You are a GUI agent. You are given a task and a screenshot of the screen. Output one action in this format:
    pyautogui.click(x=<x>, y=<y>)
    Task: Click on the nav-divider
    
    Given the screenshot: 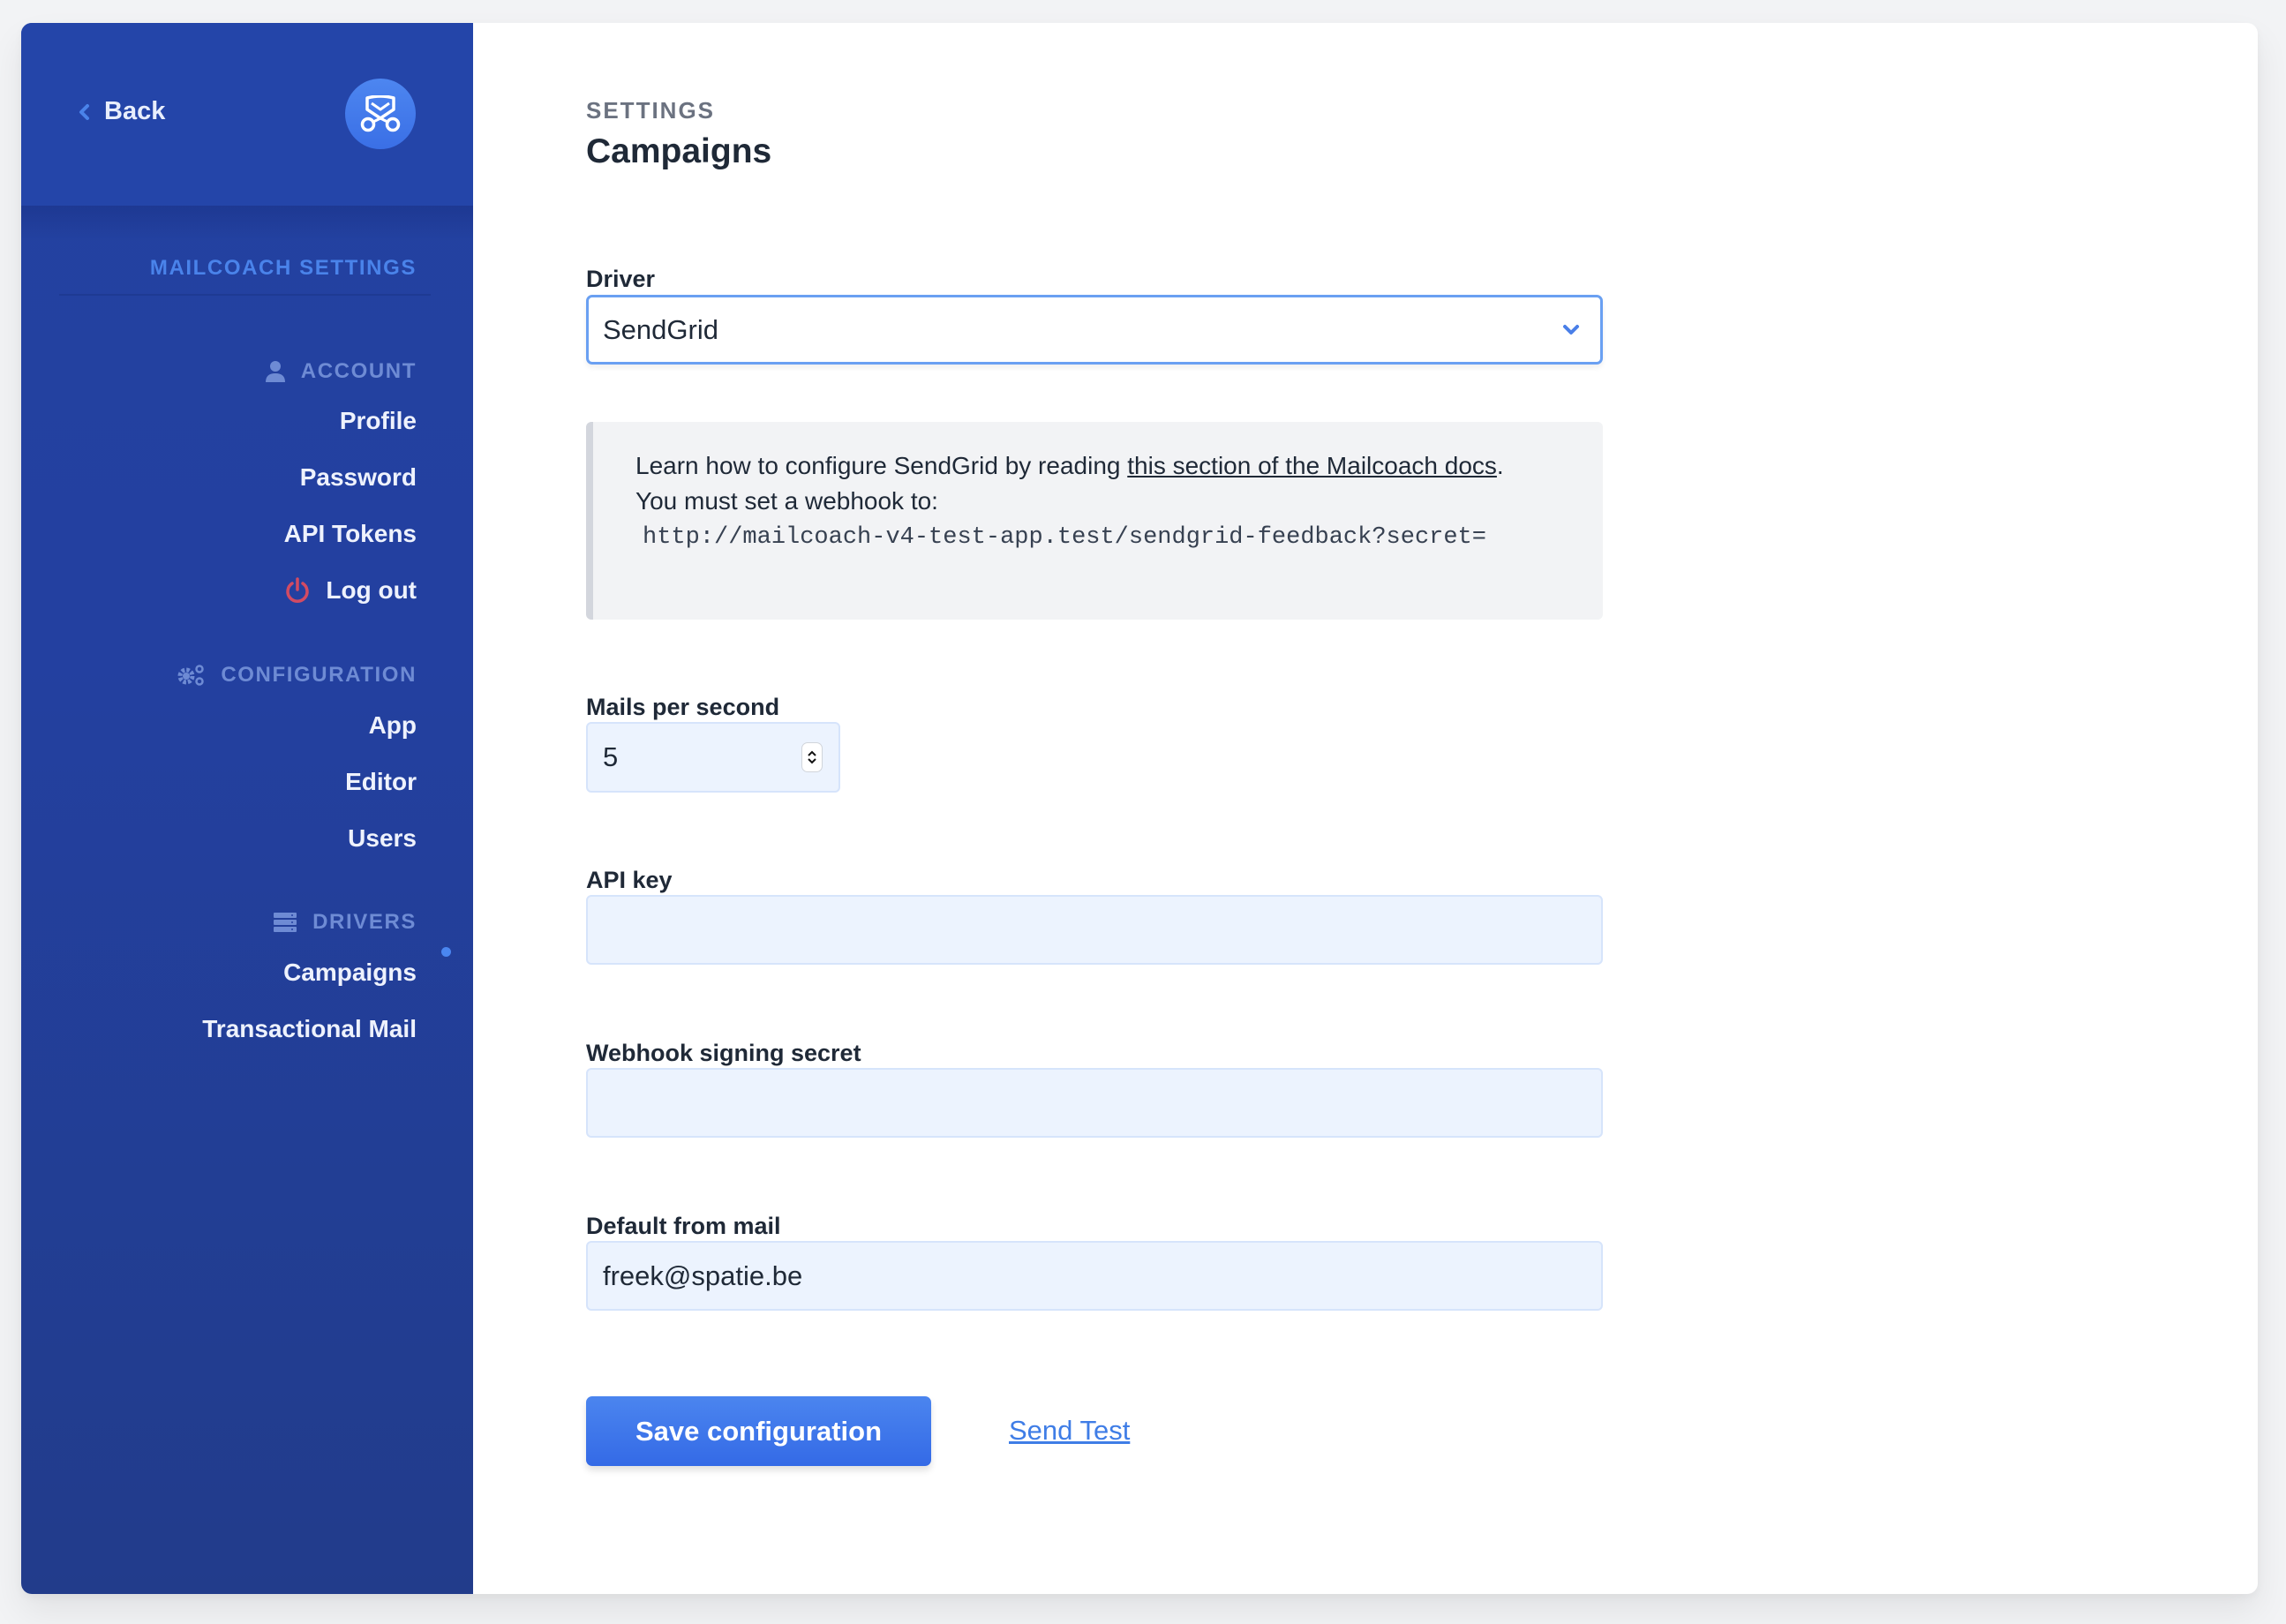 What is the action you would take?
    pyautogui.click(x=245, y=295)
    